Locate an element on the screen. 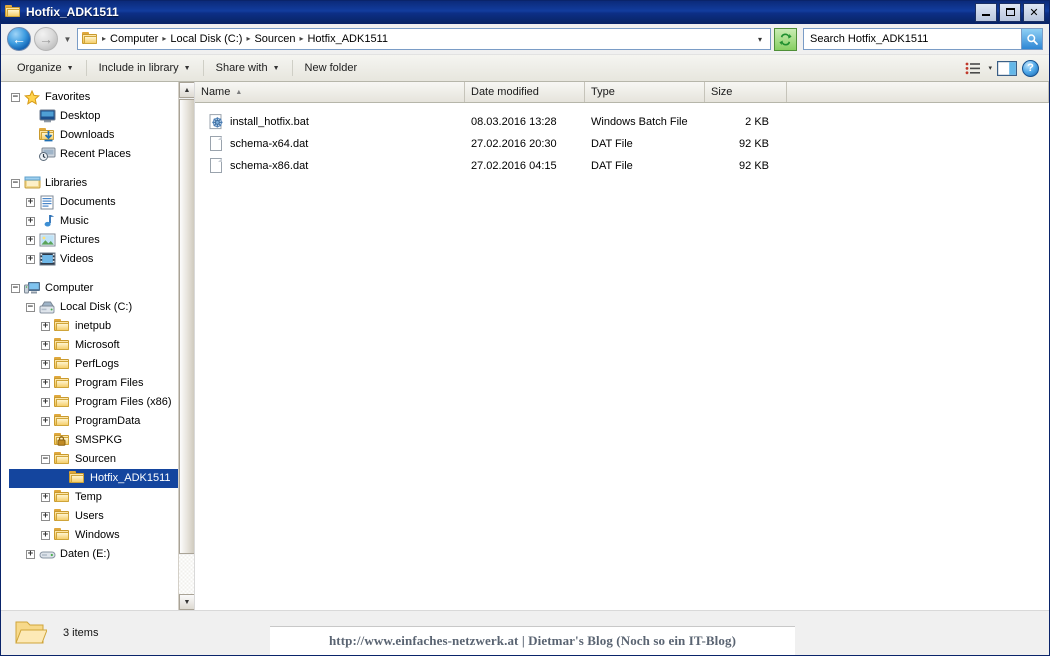 The image size is (1050, 656). file-type-cell: Windows Batch File is located at coordinates (639, 122).